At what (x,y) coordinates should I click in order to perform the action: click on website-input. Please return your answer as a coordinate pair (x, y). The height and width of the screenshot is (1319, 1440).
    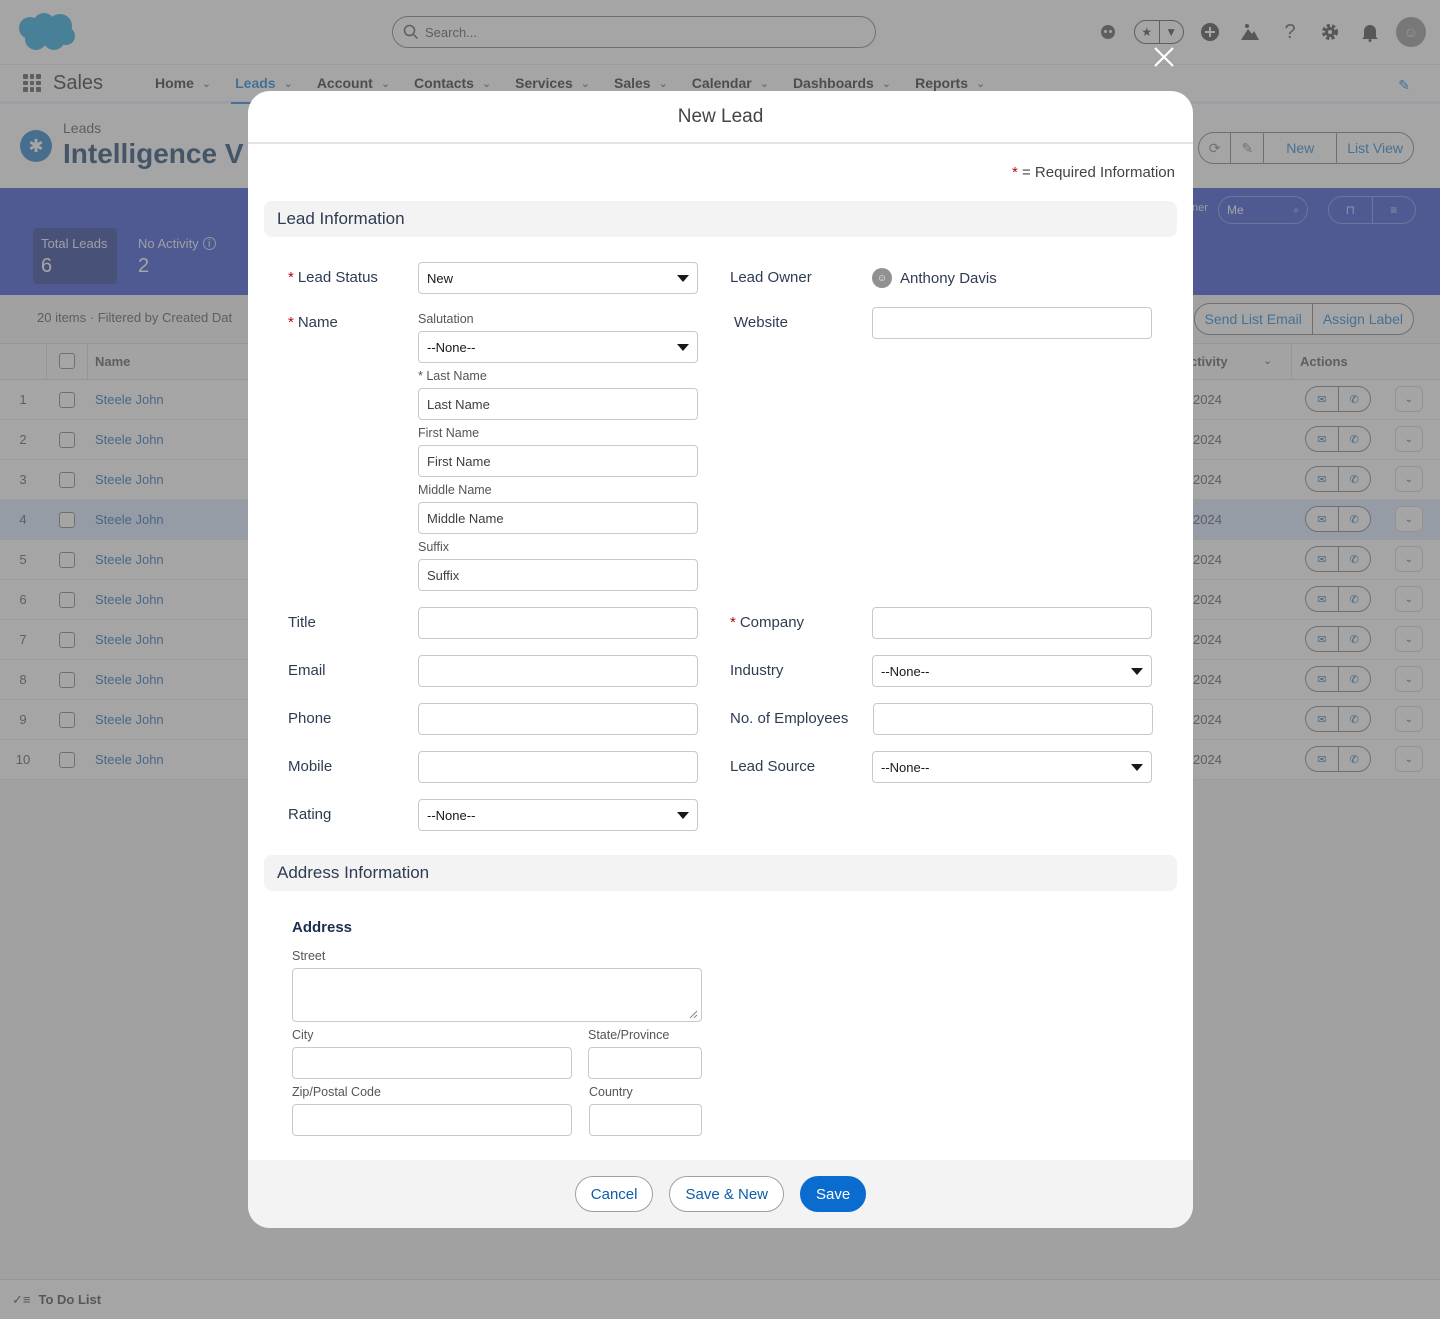
    Looking at the image, I should click on (1012, 323).